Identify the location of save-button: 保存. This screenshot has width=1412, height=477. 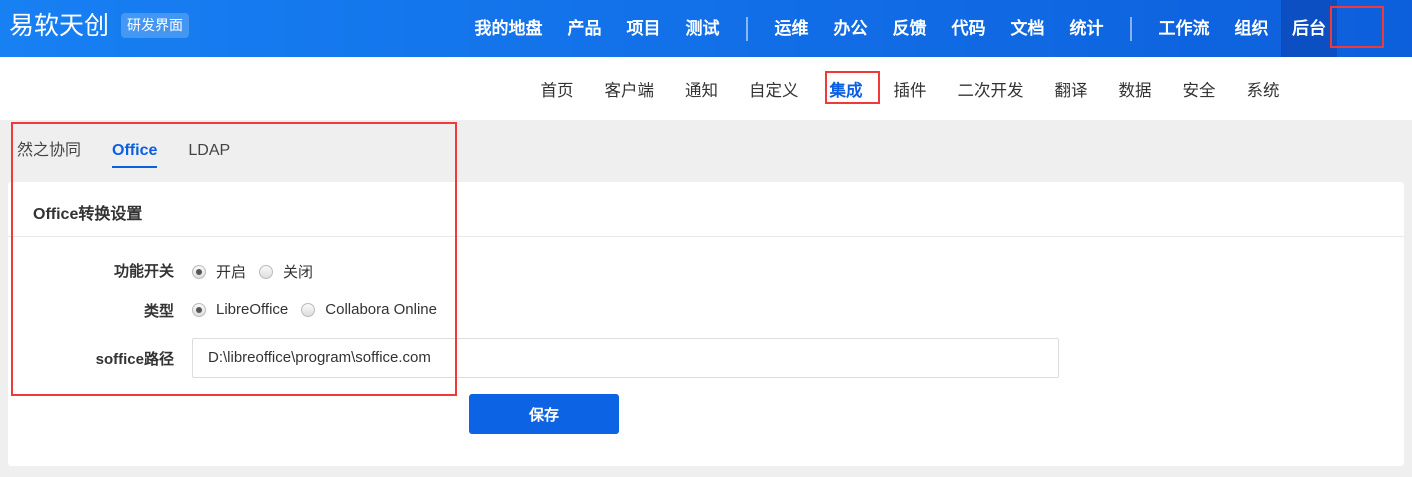
(544, 414).